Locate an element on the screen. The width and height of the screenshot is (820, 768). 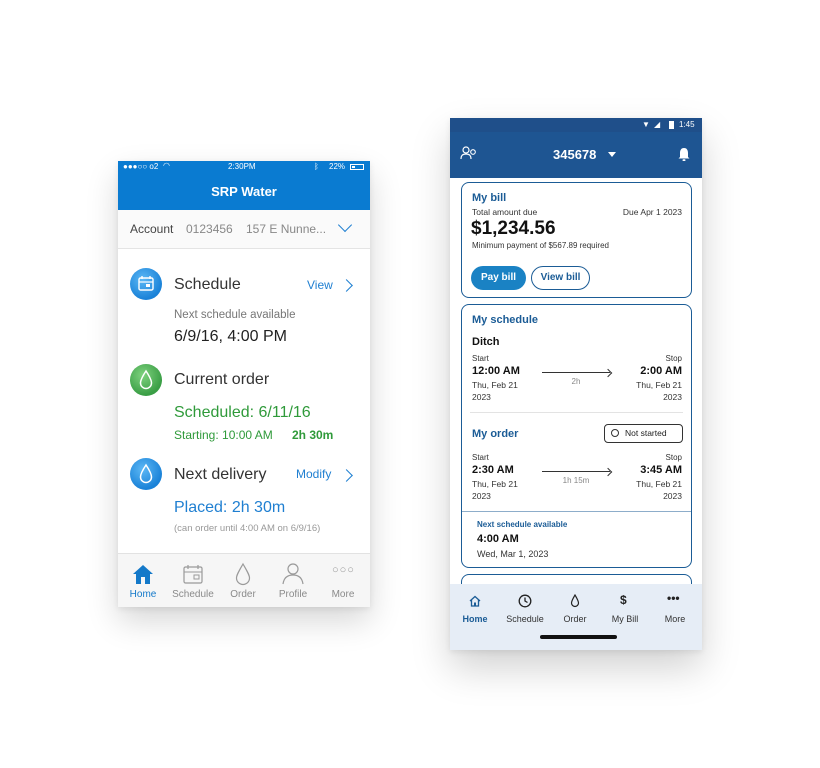
tab-home: Home is located at coordinates (143, 580).